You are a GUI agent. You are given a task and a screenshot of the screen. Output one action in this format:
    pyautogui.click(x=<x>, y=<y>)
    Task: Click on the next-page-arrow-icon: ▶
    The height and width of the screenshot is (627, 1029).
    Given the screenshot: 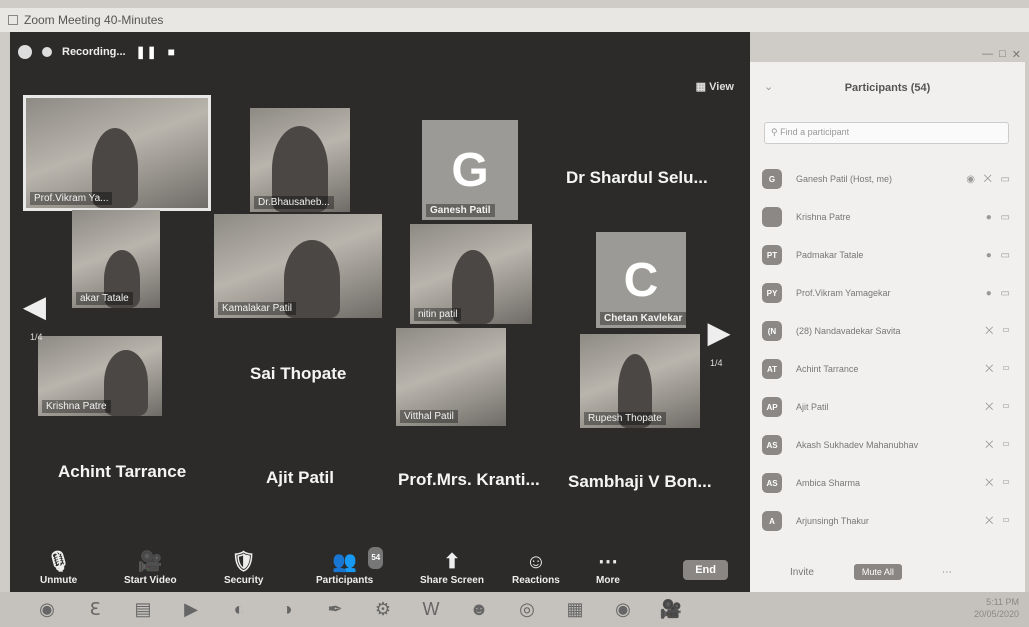 What is the action you would take?
    pyautogui.click(x=719, y=332)
    